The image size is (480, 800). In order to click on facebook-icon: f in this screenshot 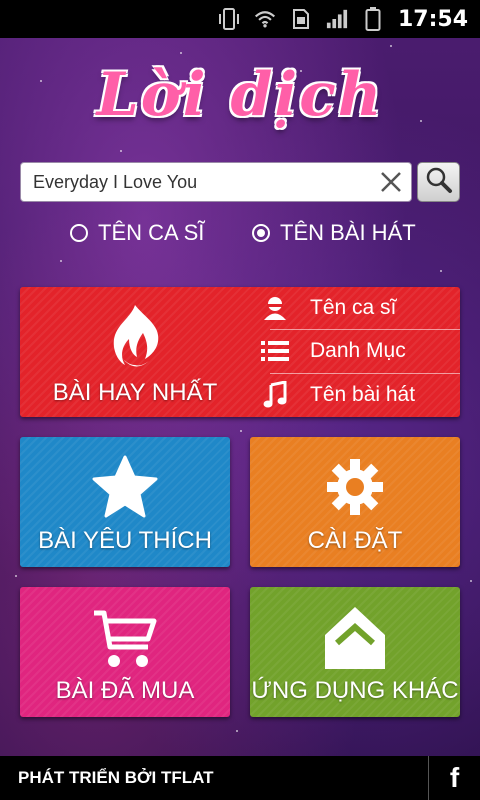, I will do `click(454, 778)`.